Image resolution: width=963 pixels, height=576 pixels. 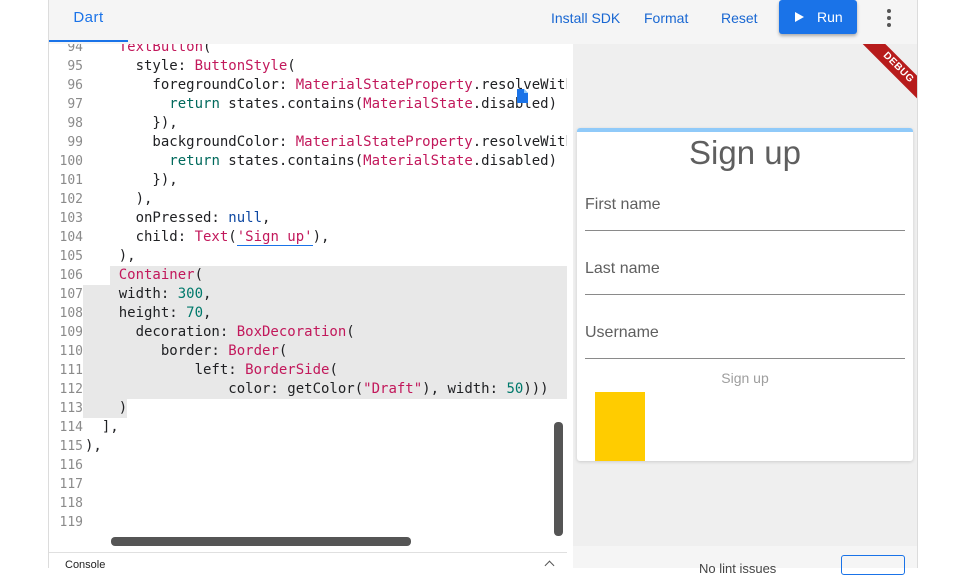 I want to click on last-name-label: Last name, so click(x=622, y=268).